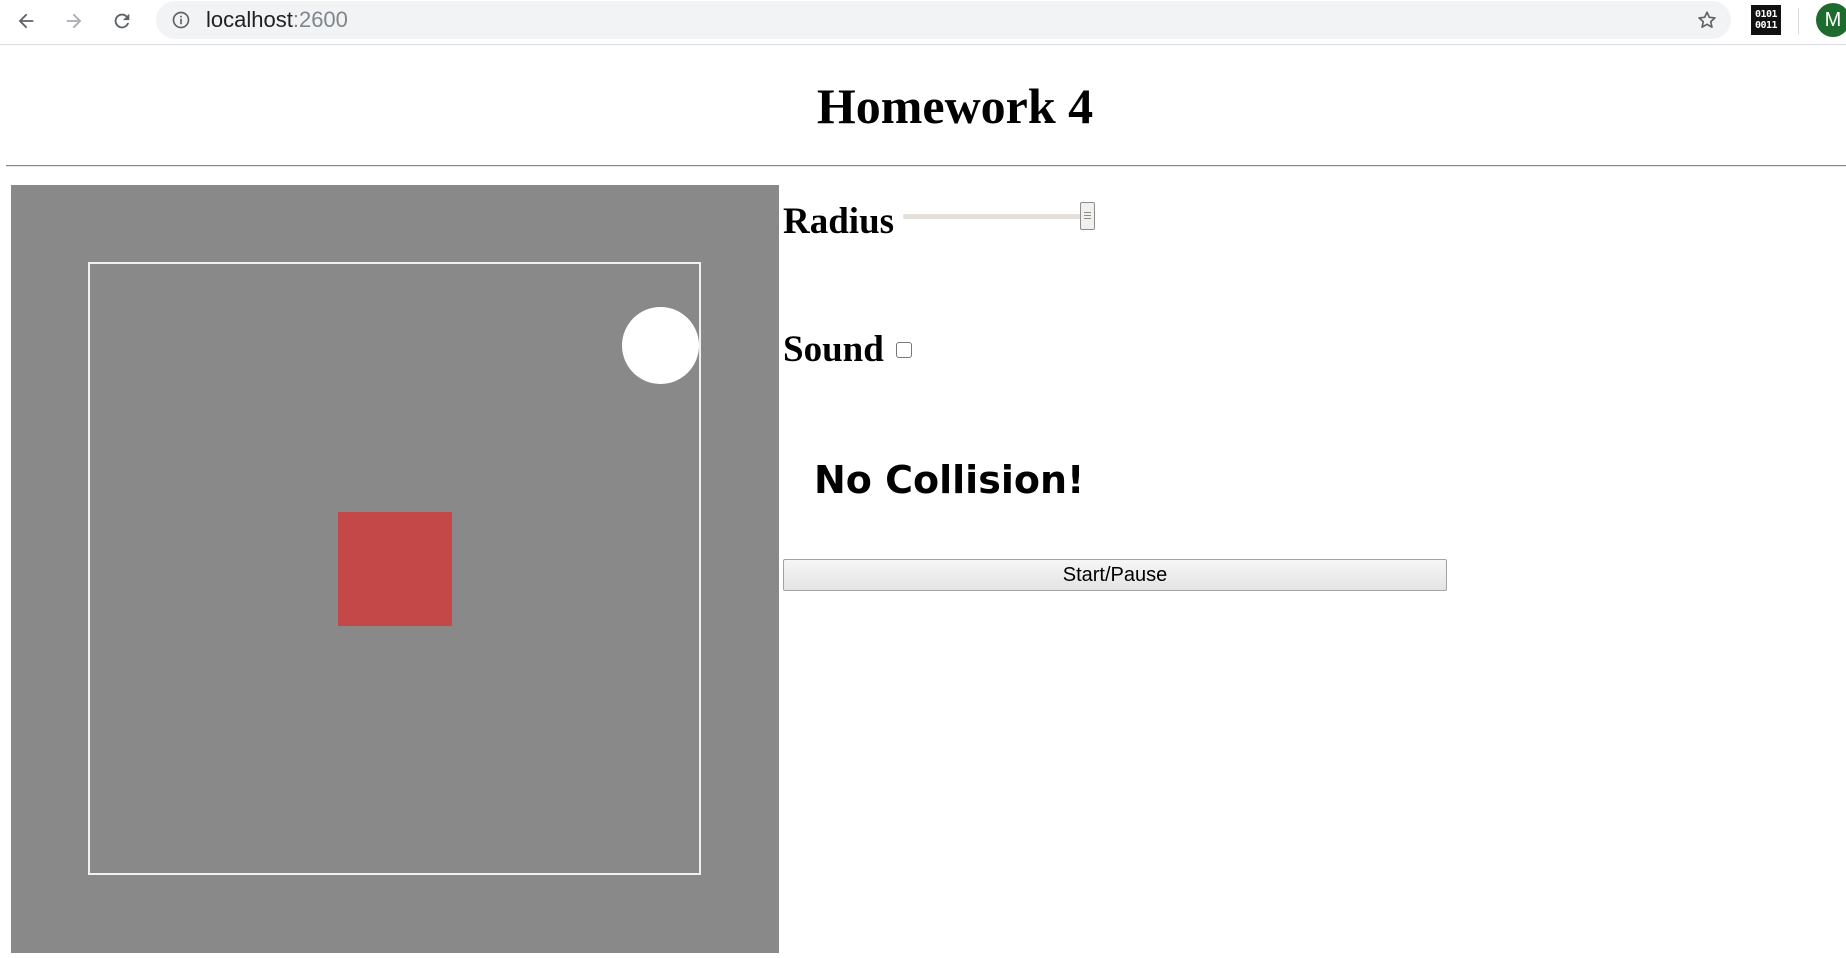 This screenshot has width=1846, height=958. What do you see at coordinates (1707, 20) in the screenshot?
I see `star-icon` at bounding box center [1707, 20].